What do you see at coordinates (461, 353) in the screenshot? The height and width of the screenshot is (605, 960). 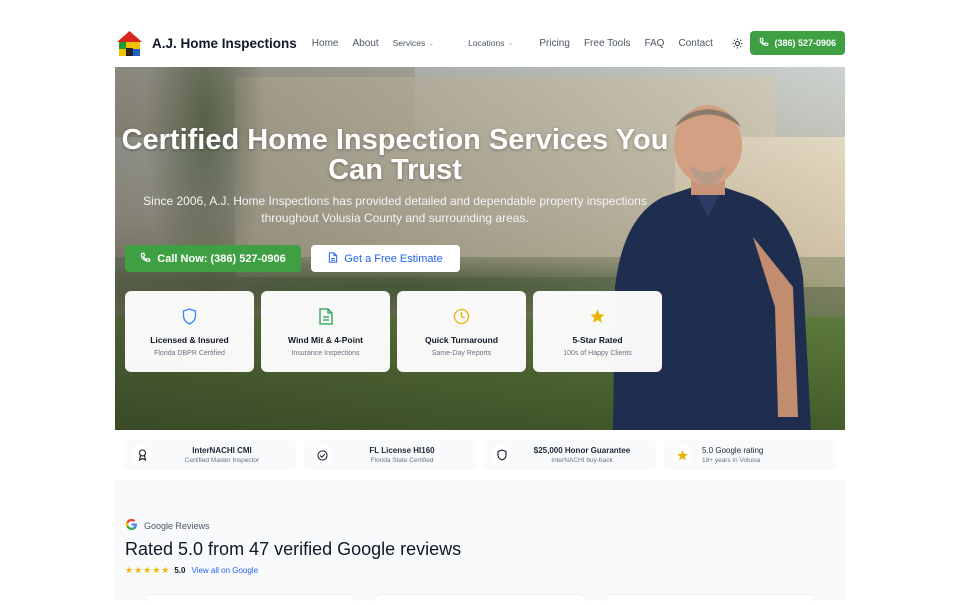 I see `feature-subtitle: Same-Day Reports` at bounding box center [461, 353].